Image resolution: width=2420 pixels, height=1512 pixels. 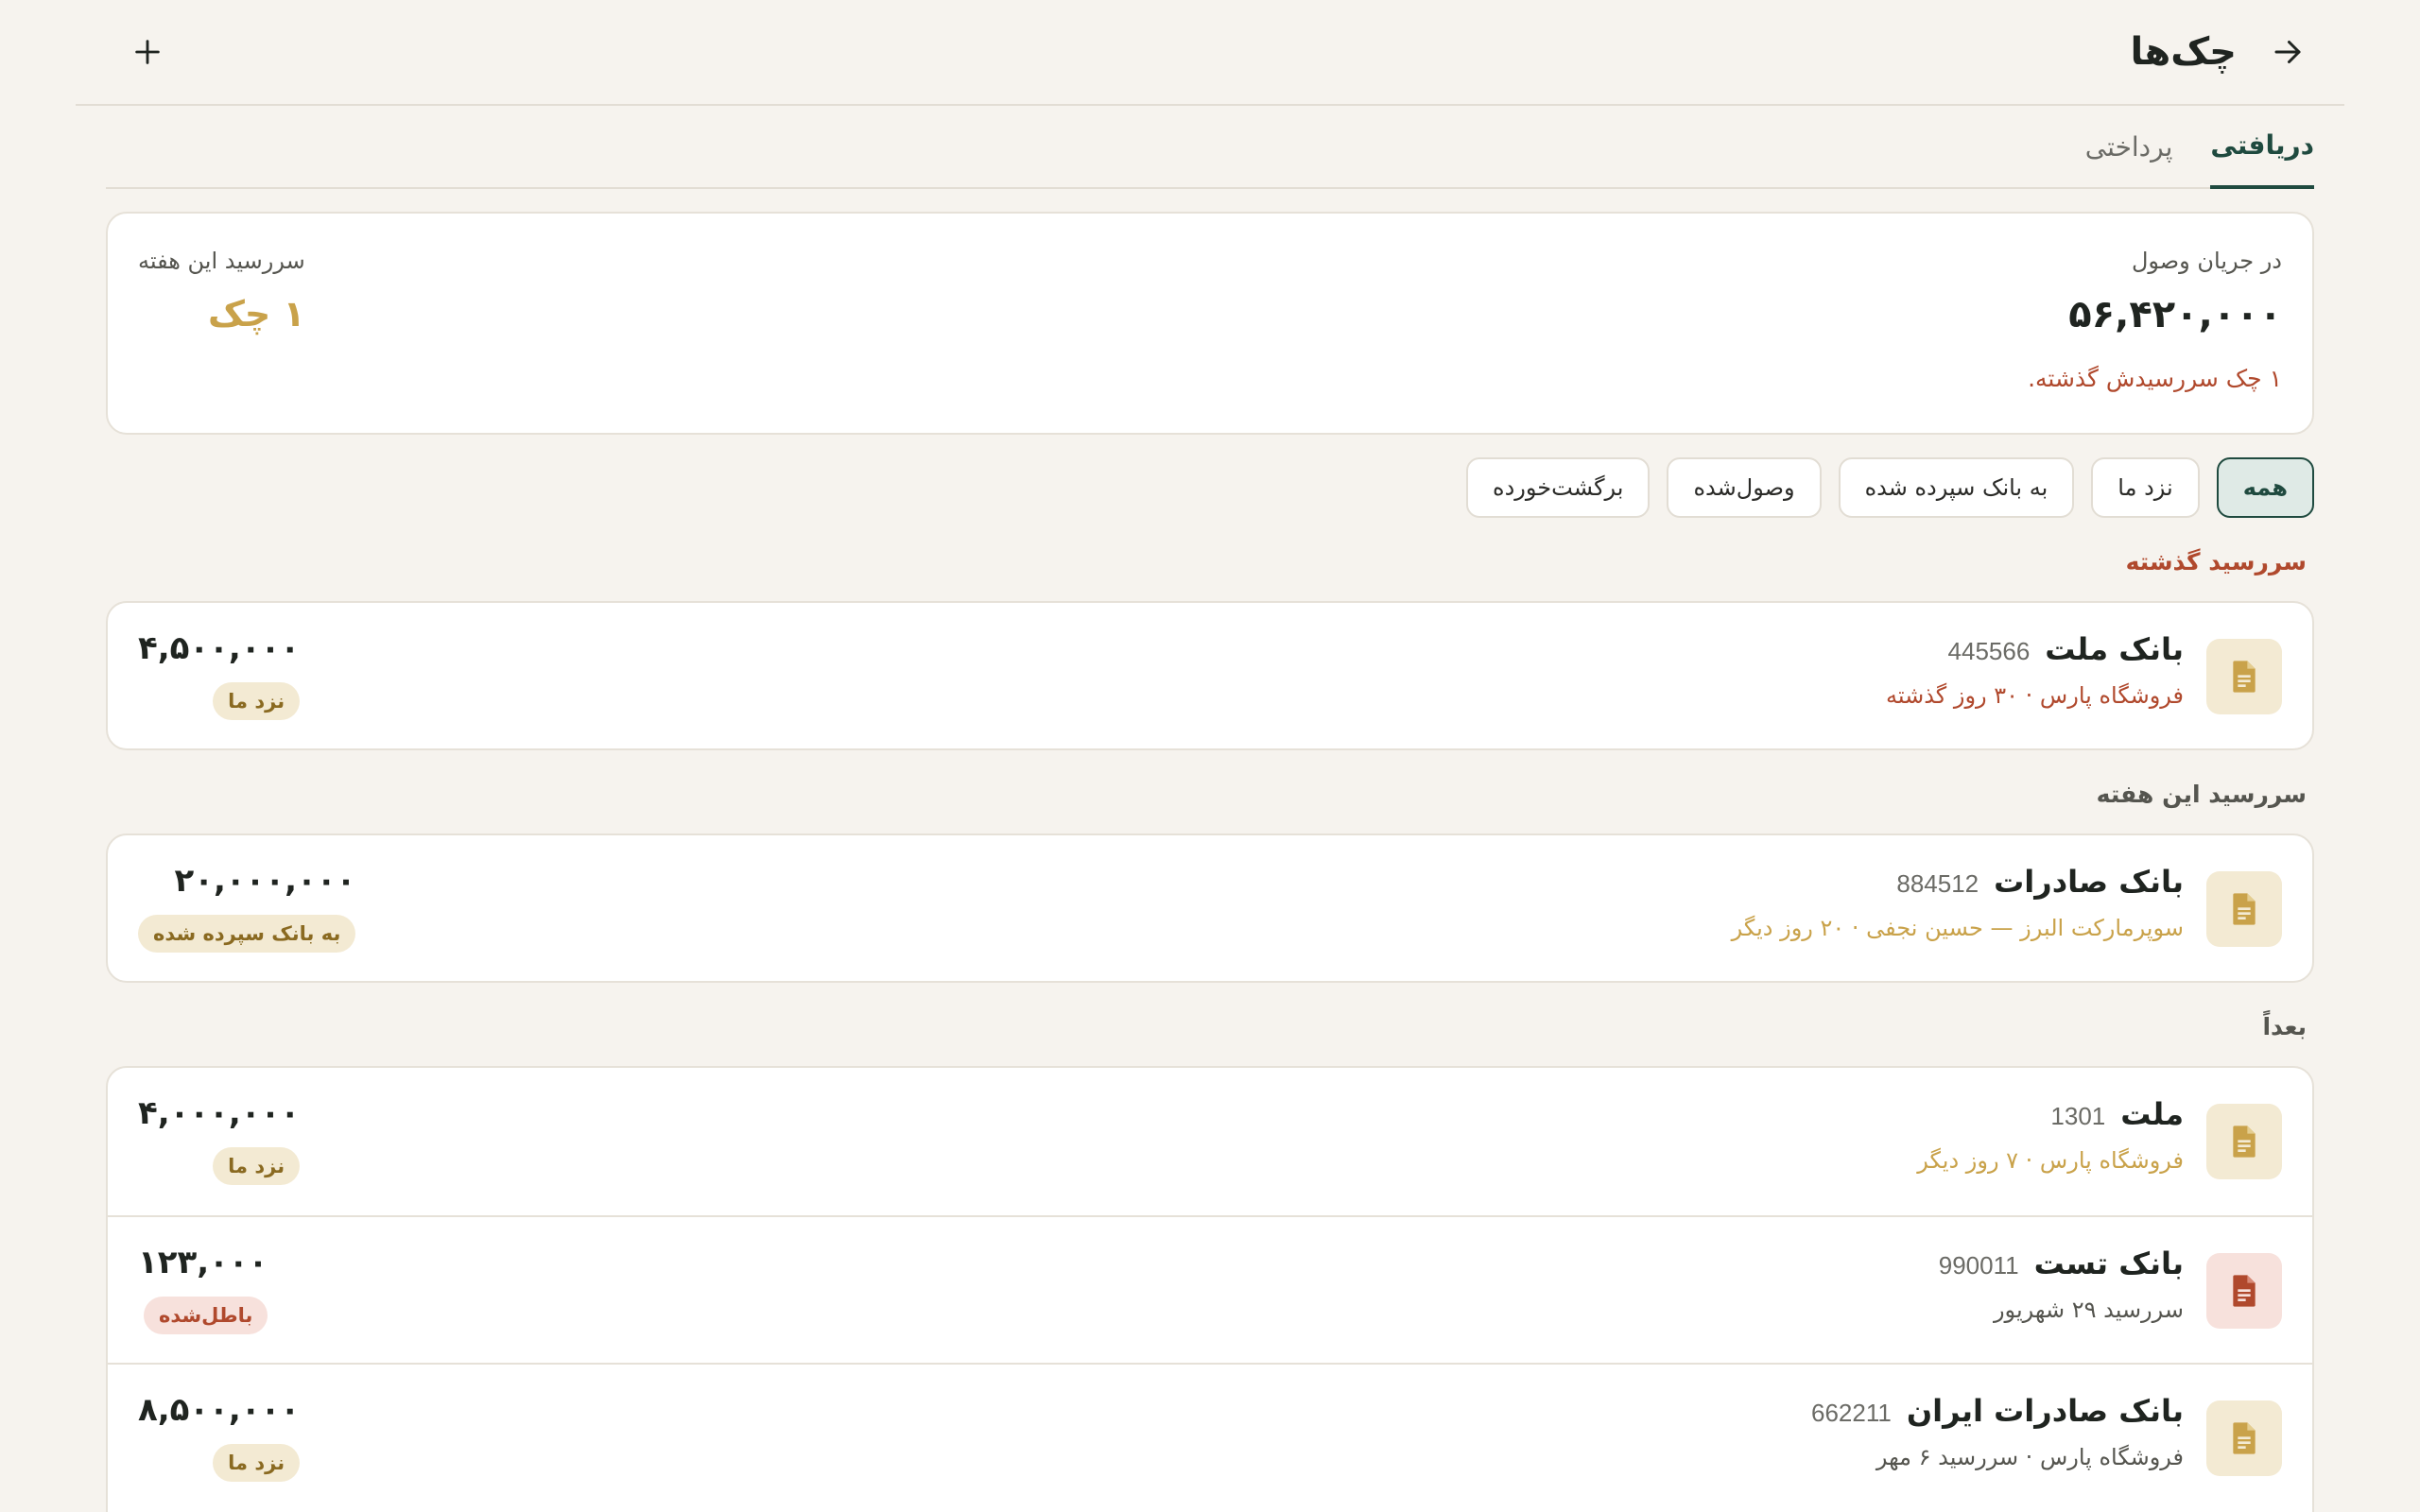 What do you see at coordinates (265, 881) in the screenshot?
I see `cheque-amount: ۲۰,۰۰۰,۰۰۰` at bounding box center [265, 881].